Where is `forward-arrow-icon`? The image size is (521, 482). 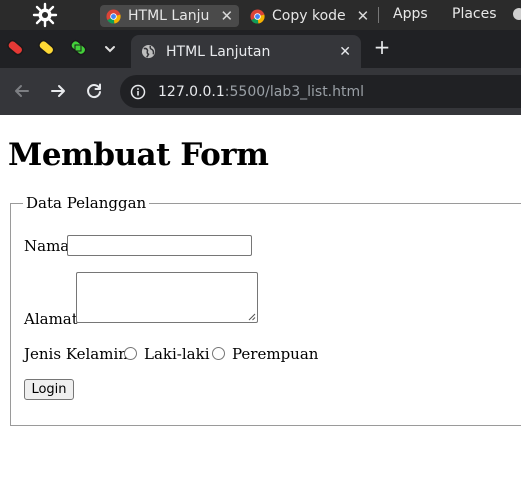 forward-arrow-icon is located at coordinates (58, 91).